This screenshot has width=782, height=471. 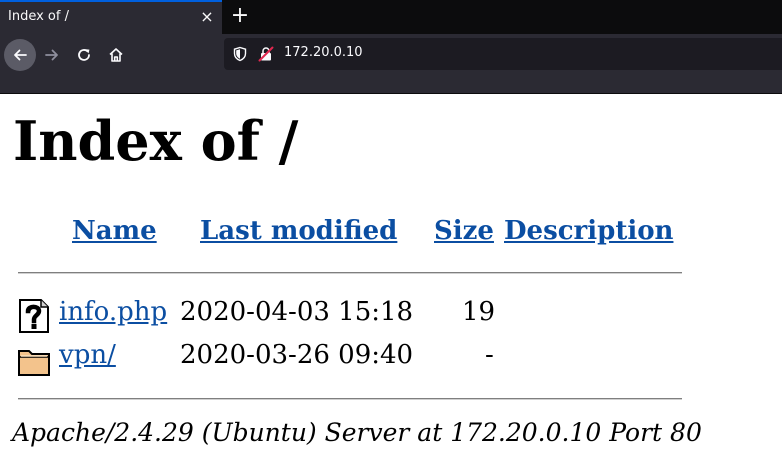 What do you see at coordinates (350, 273) in the screenshot?
I see `header-divider` at bounding box center [350, 273].